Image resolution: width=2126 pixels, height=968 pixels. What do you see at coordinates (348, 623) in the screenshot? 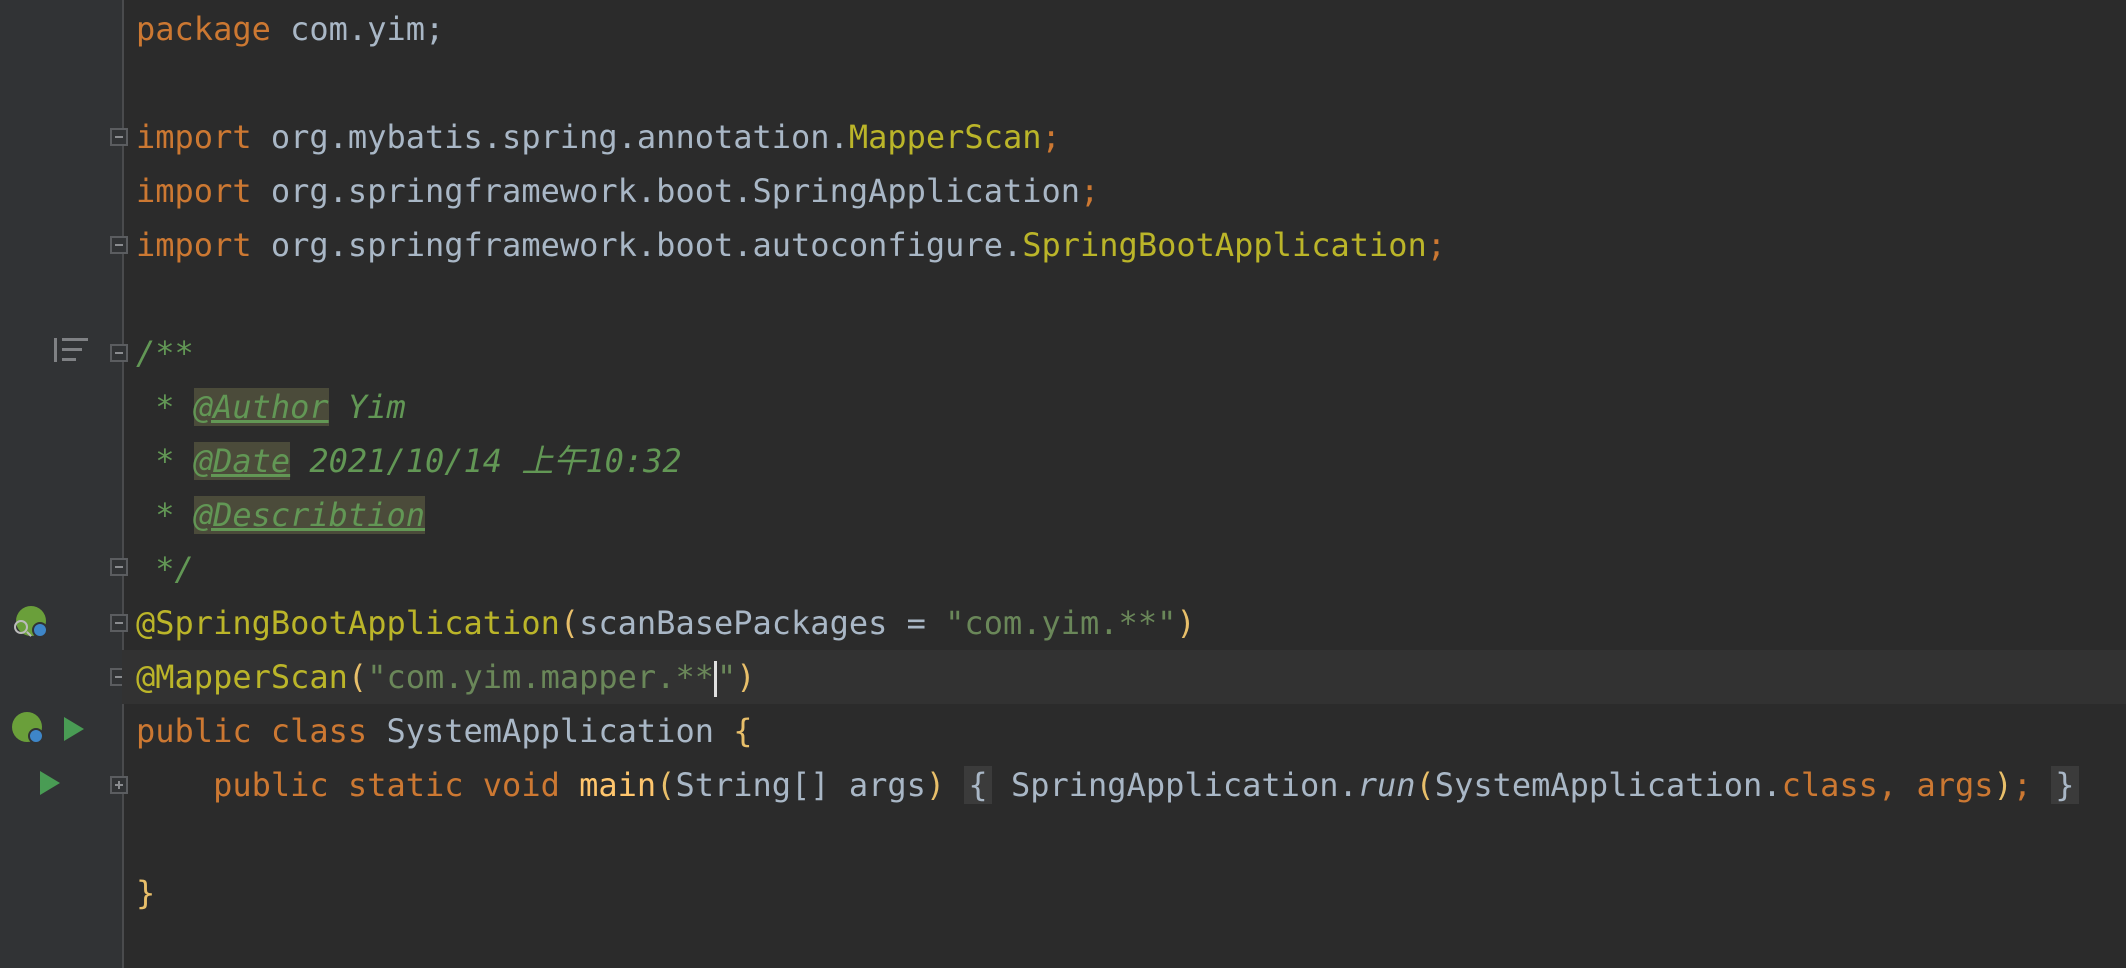
I see `annotation-name: @SpringBootApplication` at bounding box center [348, 623].